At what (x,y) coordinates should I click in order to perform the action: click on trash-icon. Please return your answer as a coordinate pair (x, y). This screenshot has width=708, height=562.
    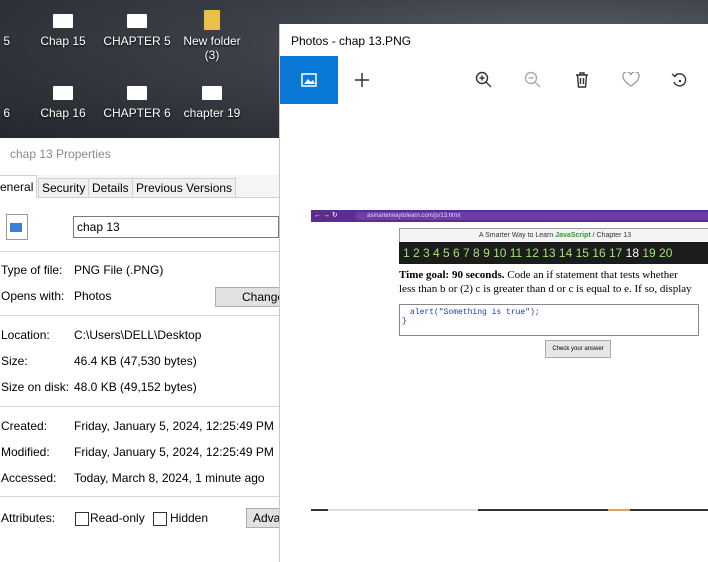
    Looking at the image, I should click on (582, 80).